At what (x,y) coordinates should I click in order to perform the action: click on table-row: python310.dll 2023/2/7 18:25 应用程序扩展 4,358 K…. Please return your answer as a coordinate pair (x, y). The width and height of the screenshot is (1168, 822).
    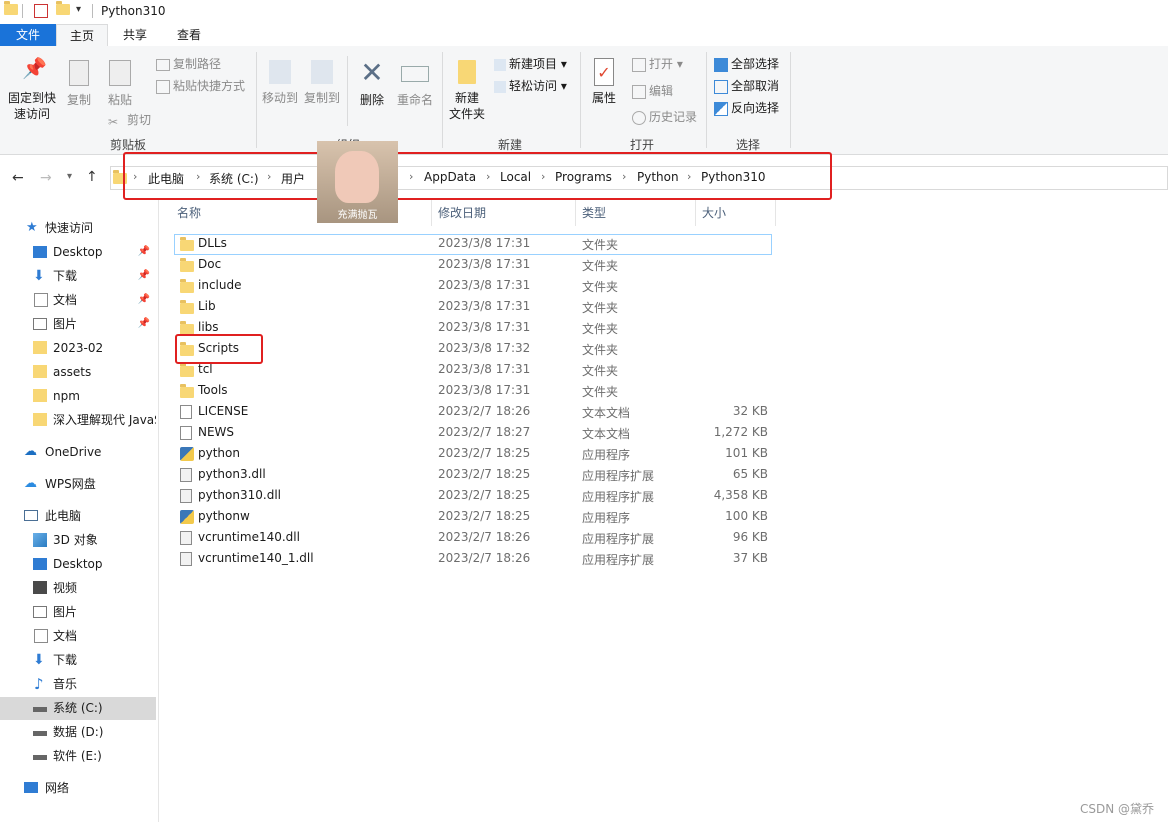
    Looking at the image, I should click on (473, 496).